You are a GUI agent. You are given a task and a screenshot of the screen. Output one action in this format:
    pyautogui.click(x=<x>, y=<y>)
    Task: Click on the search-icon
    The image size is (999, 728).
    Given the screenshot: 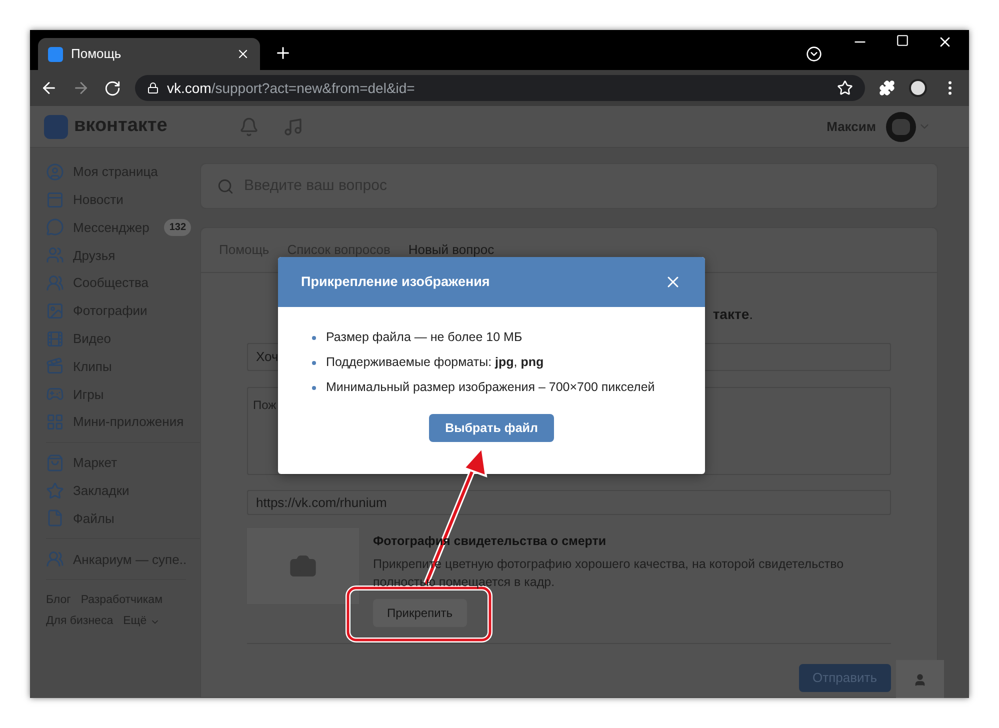 What is the action you would take?
    pyautogui.click(x=225, y=186)
    